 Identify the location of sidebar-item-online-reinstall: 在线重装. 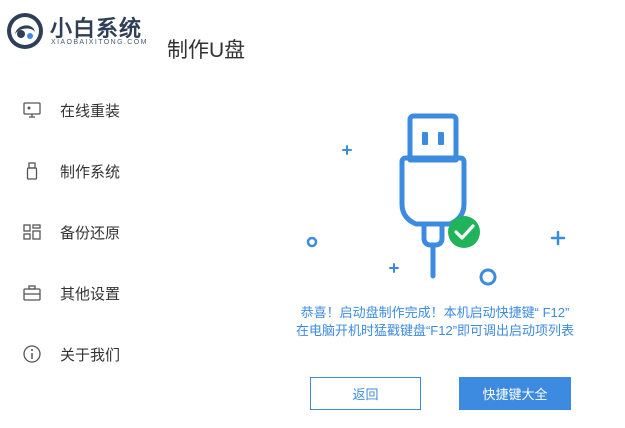
(90, 110).